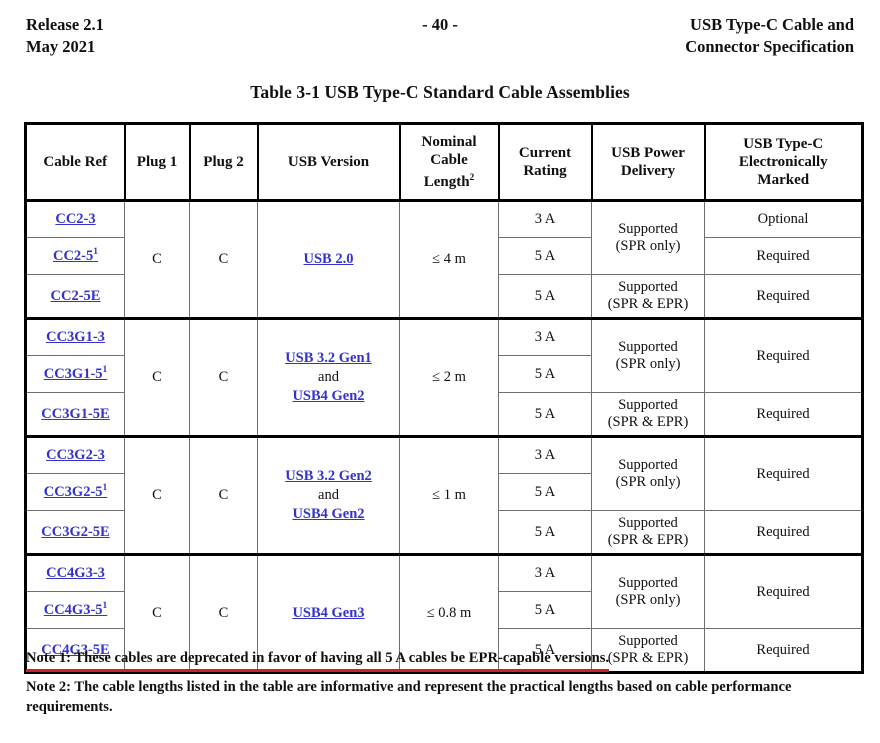 The image size is (880, 743). Describe the element at coordinates (648, 162) in the screenshot. I see `col-header-usb-power-delivery: USB Power Delivery` at that location.